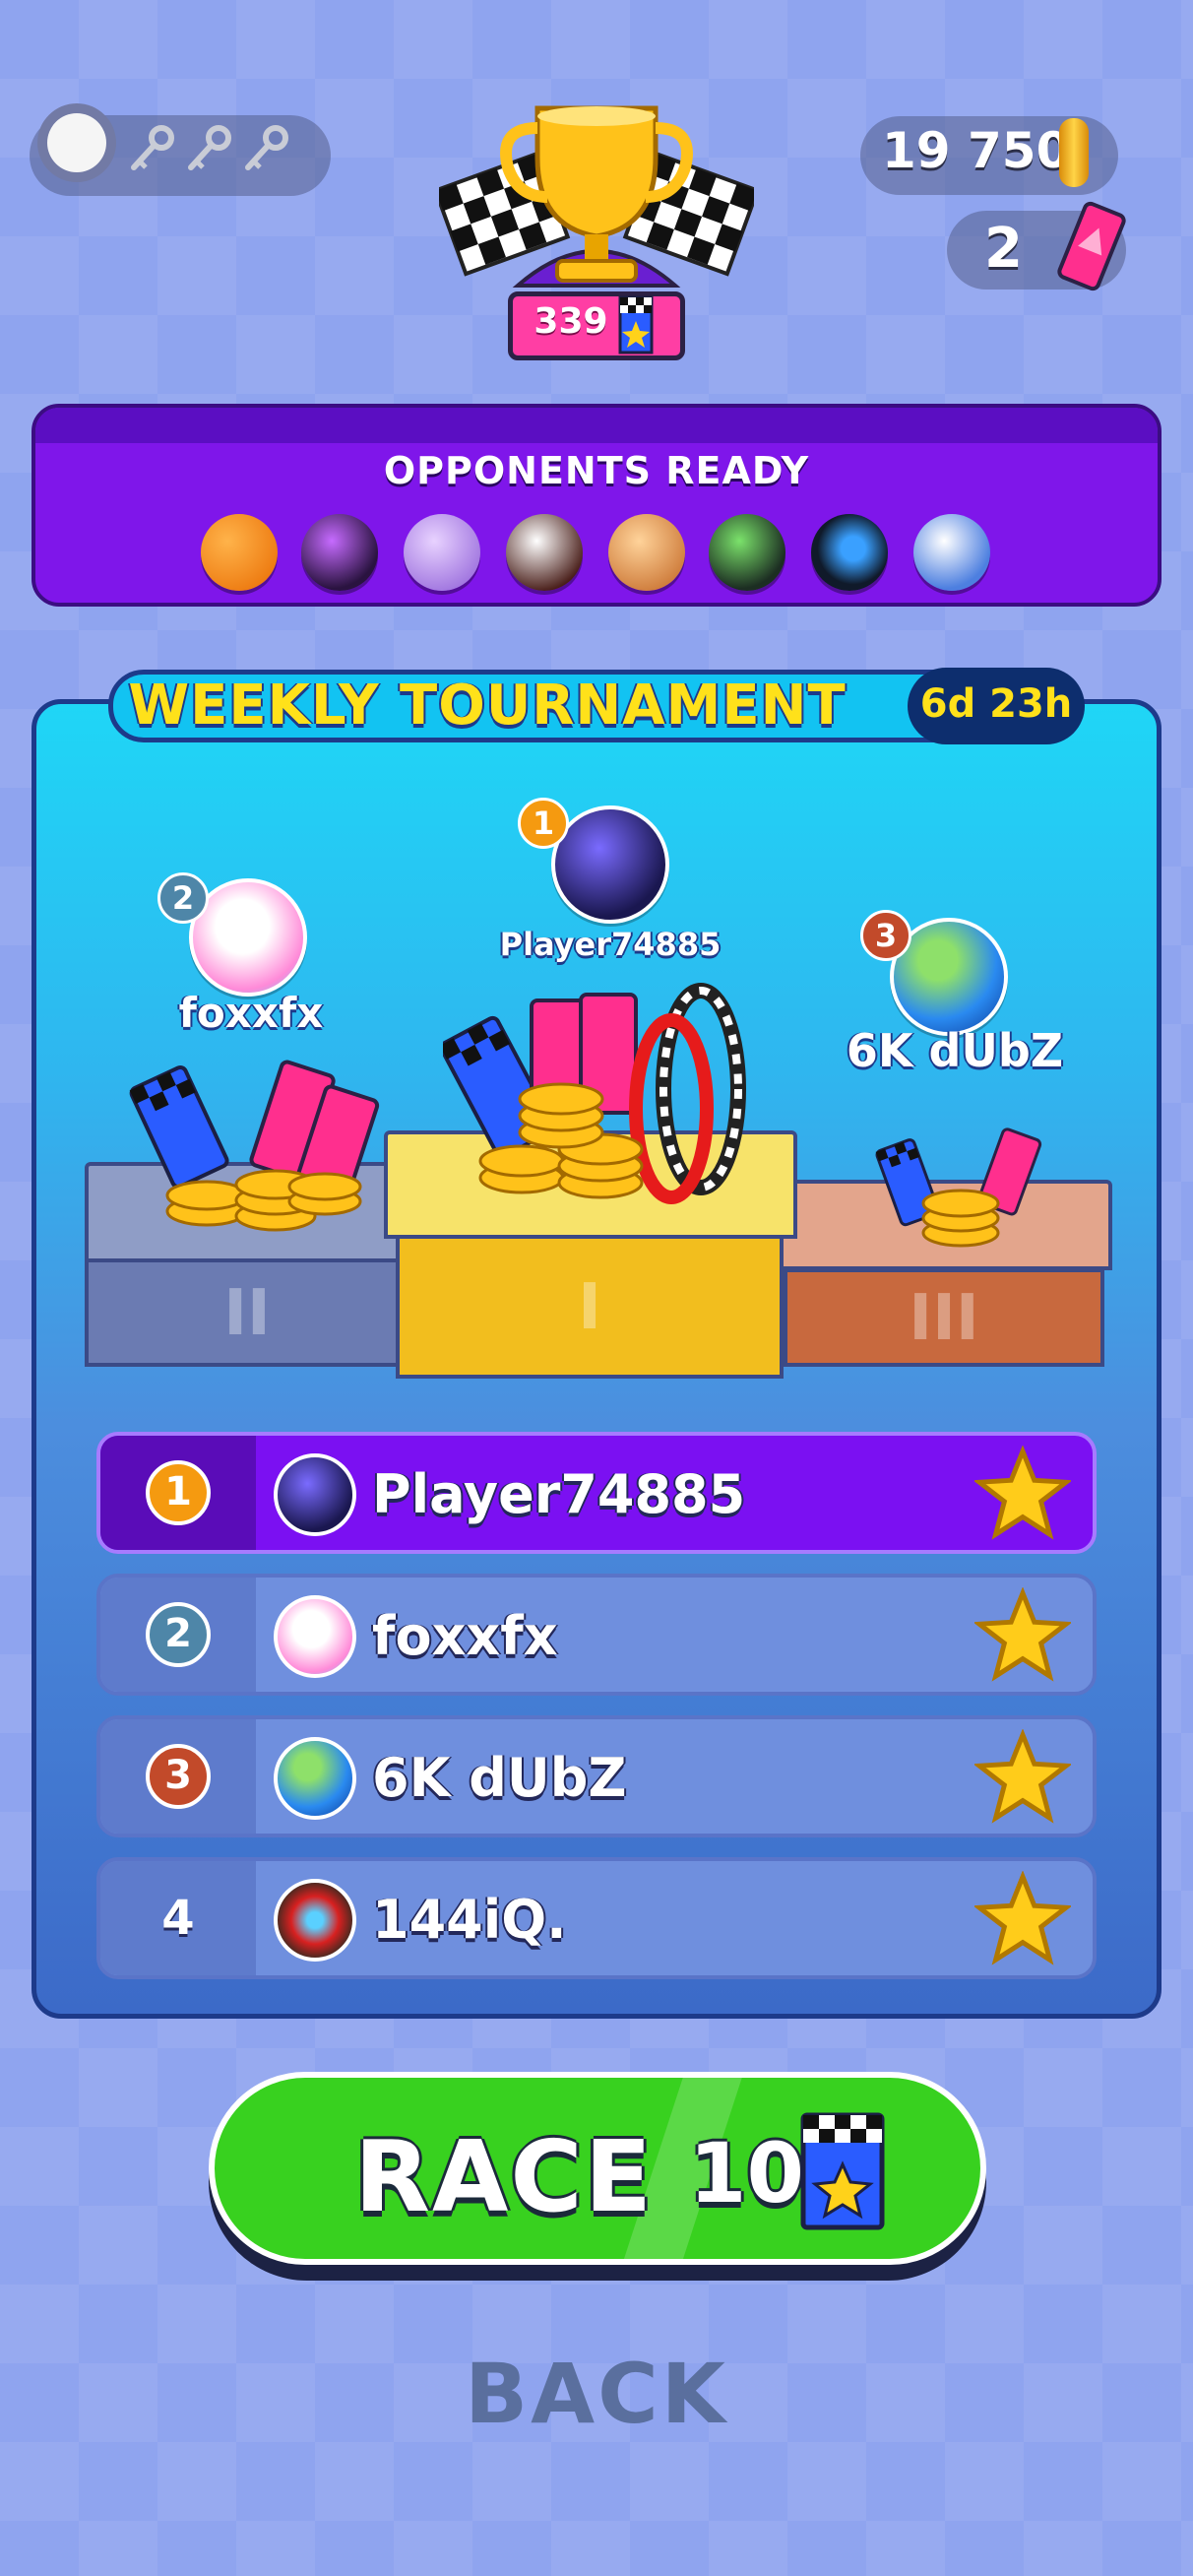 The height and width of the screenshot is (2576, 1193). Describe the element at coordinates (885, 935) in the screenshot. I see `third-place-rank-badge: 3` at that location.